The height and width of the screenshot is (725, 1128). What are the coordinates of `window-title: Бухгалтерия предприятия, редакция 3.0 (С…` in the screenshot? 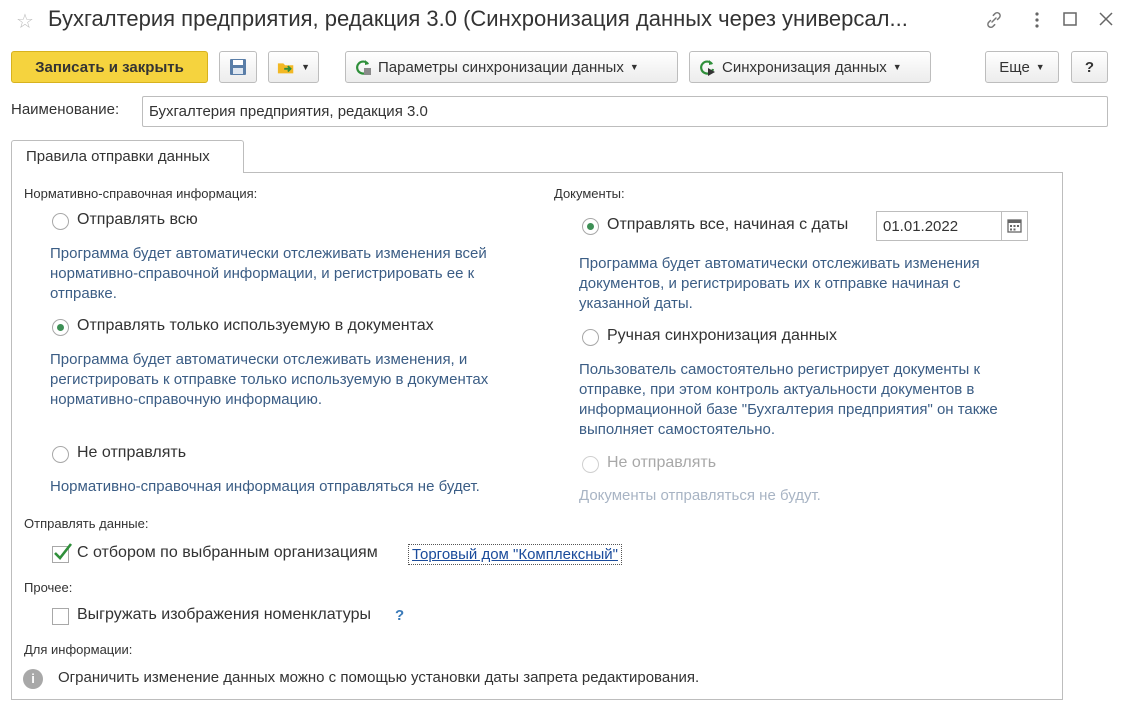 It's located at (478, 18).